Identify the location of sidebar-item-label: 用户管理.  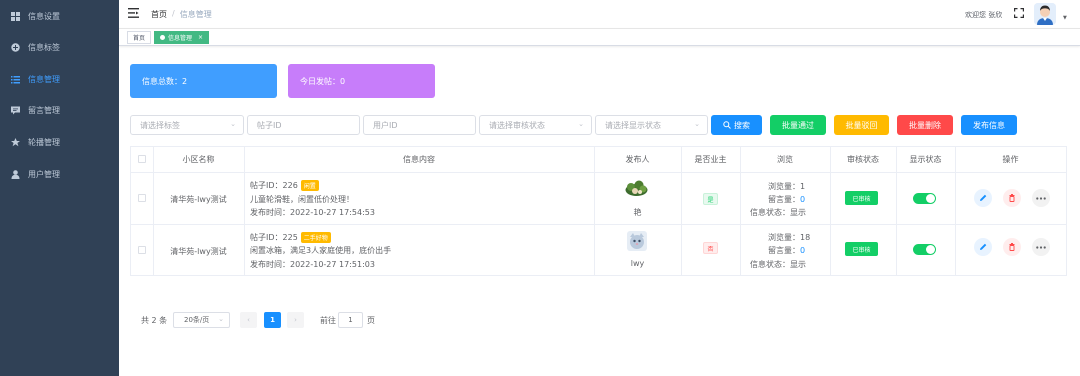
(44, 174).